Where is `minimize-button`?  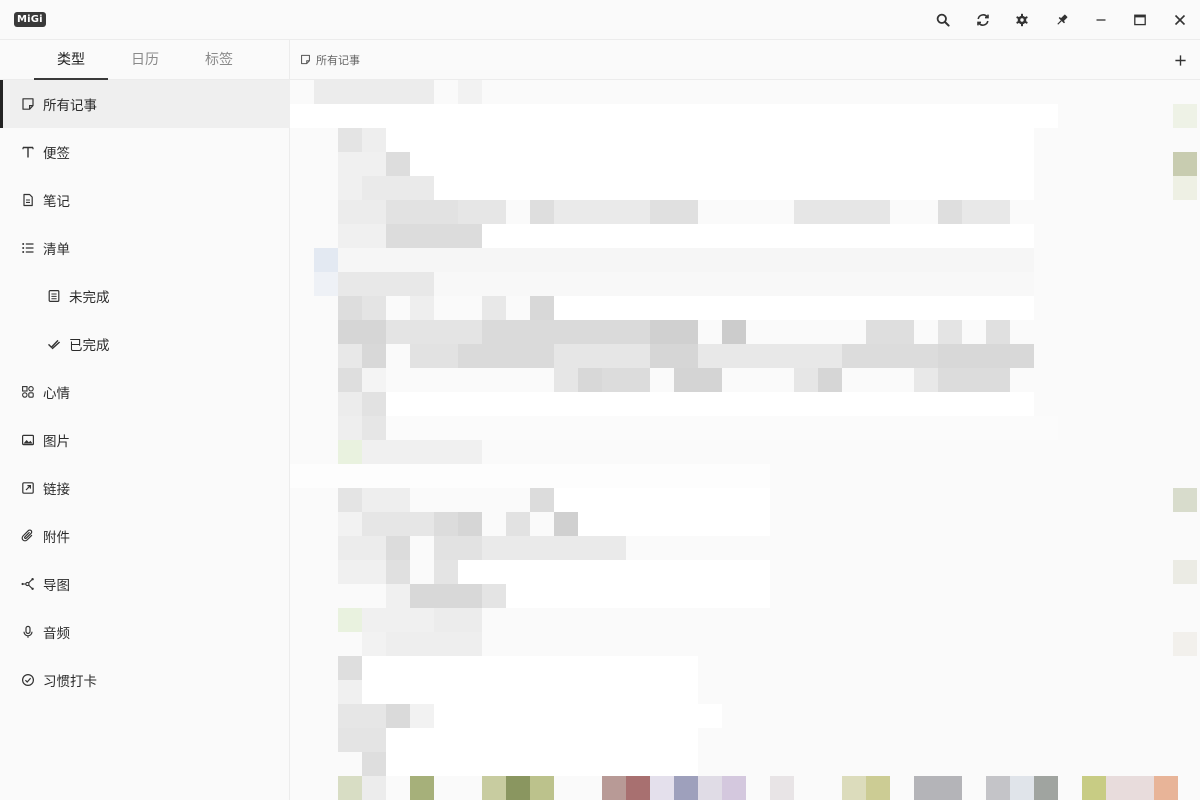
minimize-button is located at coordinates (1101, 20).